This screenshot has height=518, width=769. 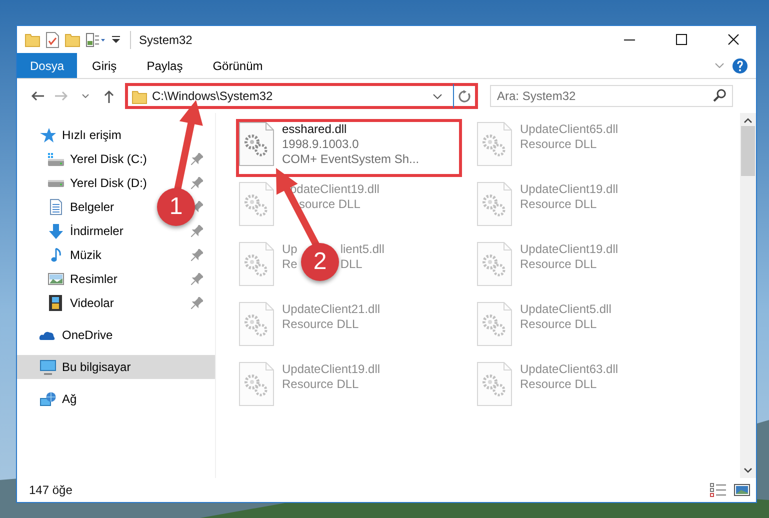 I want to click on ribbon-tab: Giriş, so click(x=104, y=65).